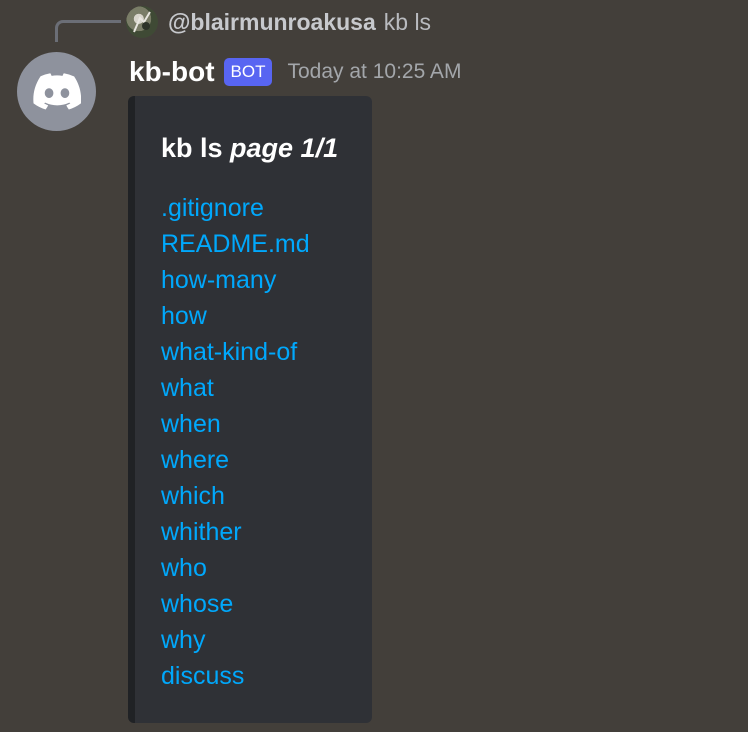  I want to click on author-name: kb-bot, so click(172, 72).